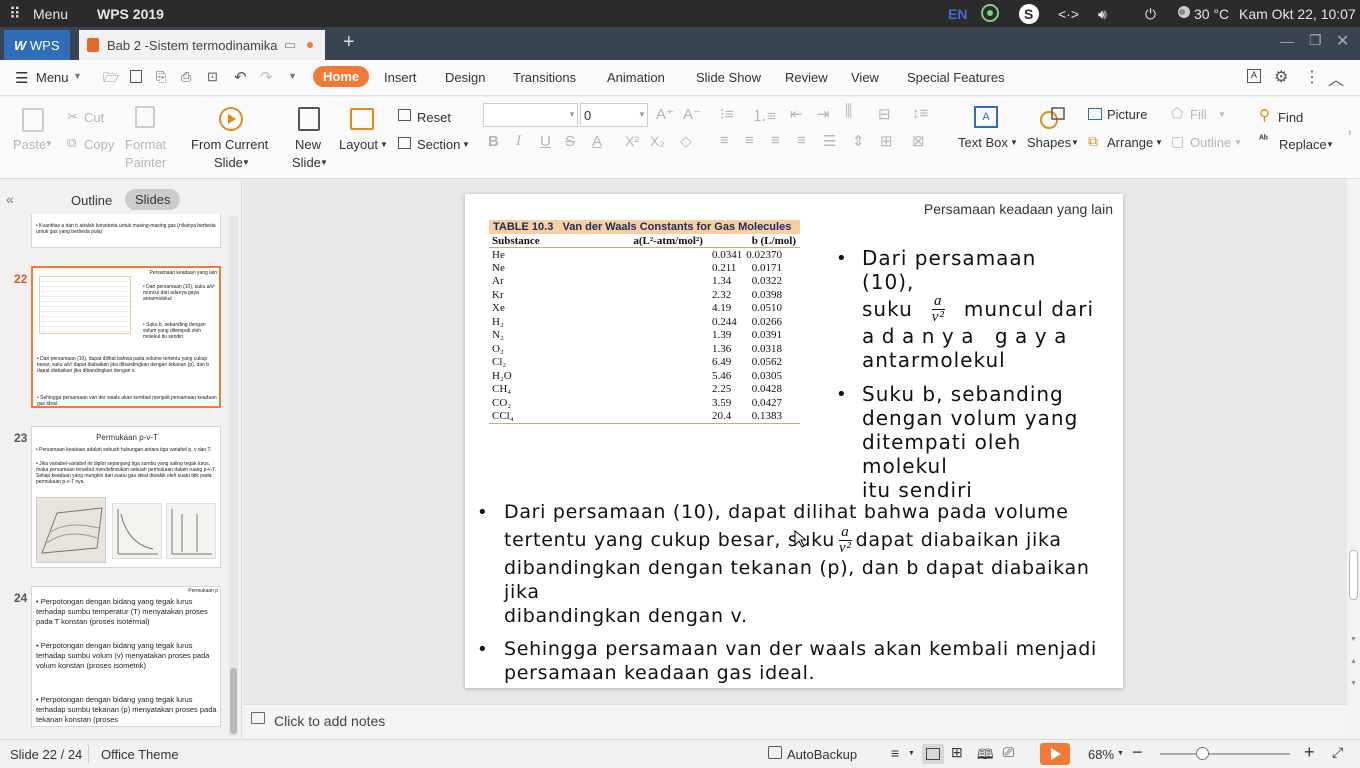 This screenshot has height=768, width=1360. What do you see at coordinates (728, 77) in the screenshot?
I see `tab-slide-show: Slide Show` at bounding box center [728, 77].